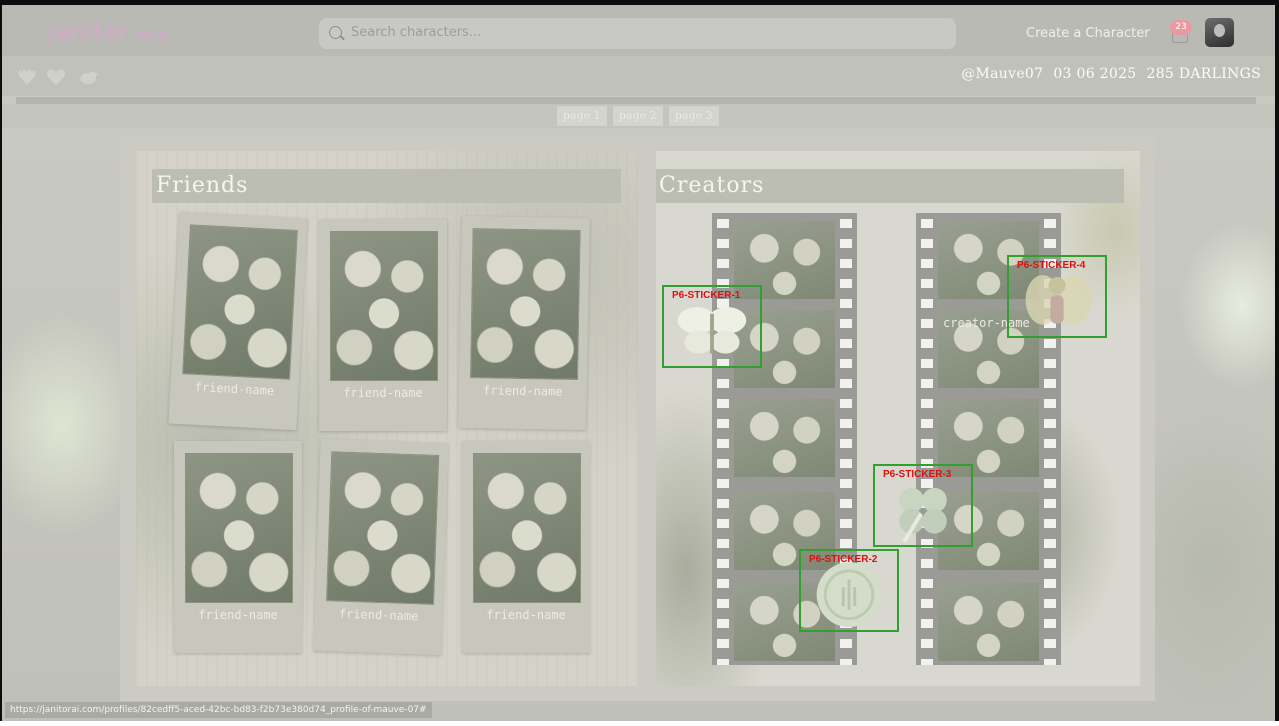  I want to click on cat-heart-icon, so click(27, 77).